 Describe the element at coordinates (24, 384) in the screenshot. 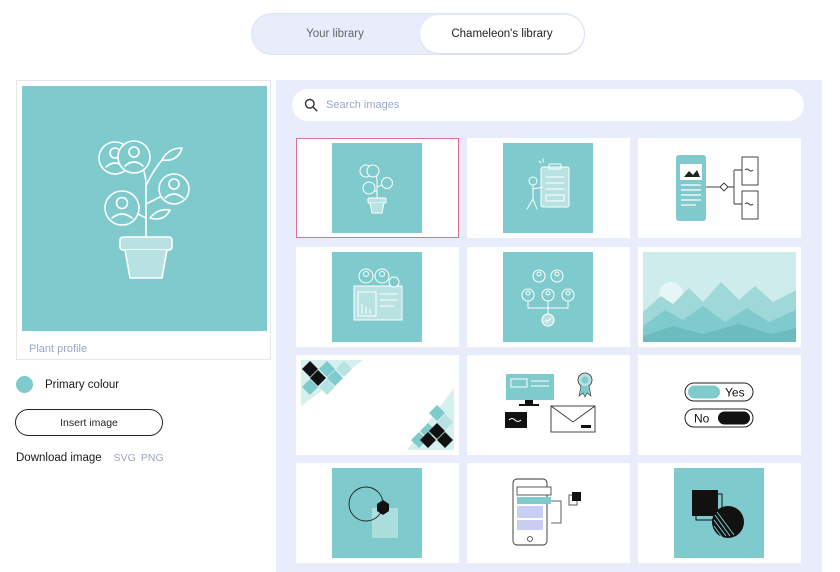

I see `primary-colour-swatch` at that location.